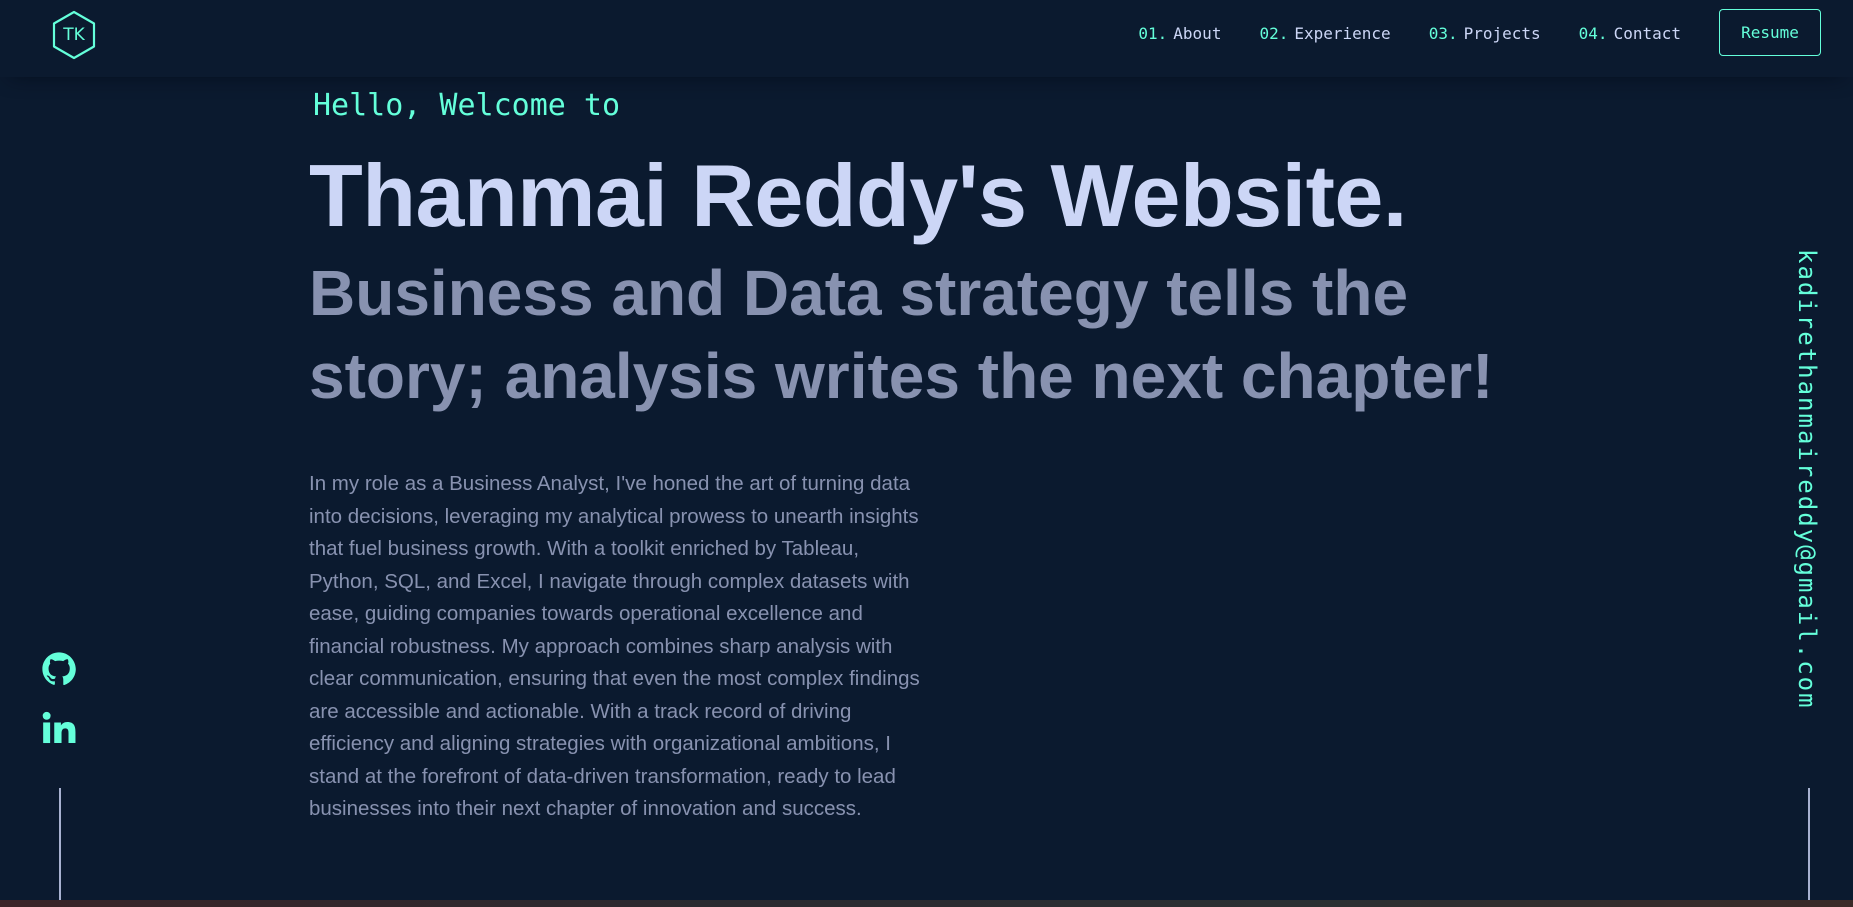 This screenshot has width=1853, height=907. I want to click on left-divider-line, so click(60, 847).